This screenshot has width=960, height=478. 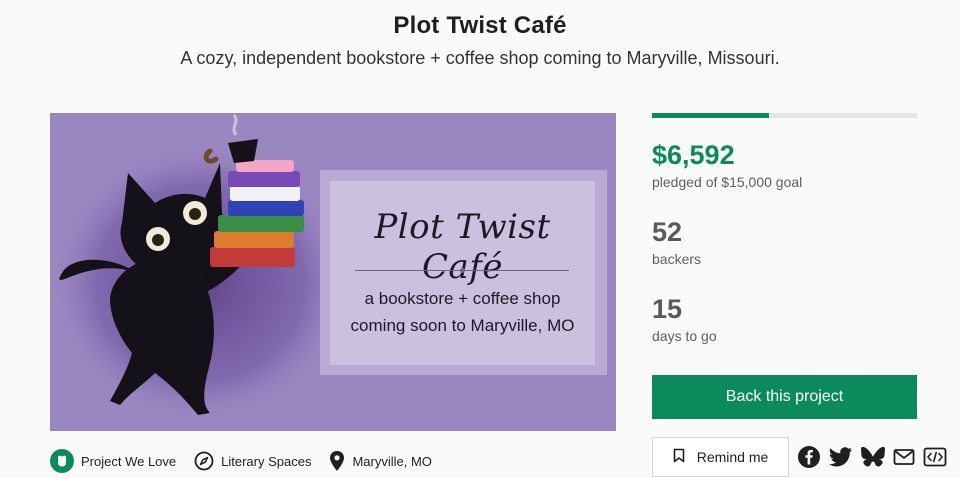 What do you see at coordinates (677, 259) in the screenshot?
I see `backers-label: backers` at bounding box center [677, 259].